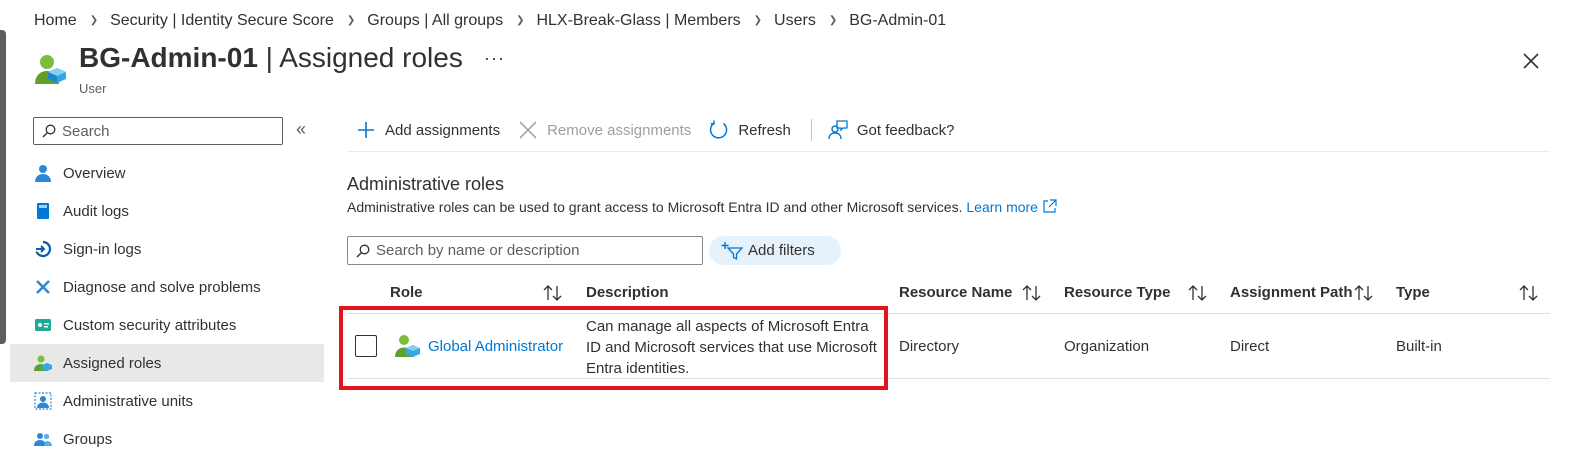 This screenshot has height=474, width=1588. I want to click on sidebar-search, so click(158, 131).